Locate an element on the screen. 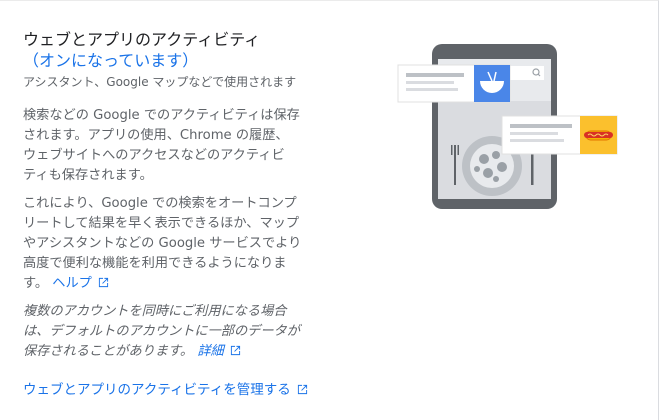 The image size is (660, 420). manage-activity-link: ウェブとアプリのアクティビティを管理する is located at coordinates (165, 388).